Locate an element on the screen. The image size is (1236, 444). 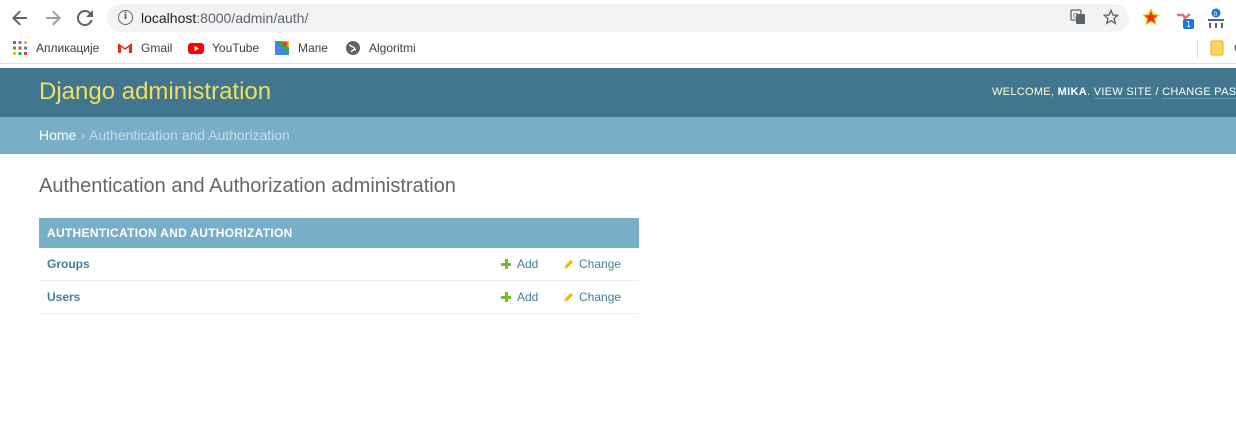
reload-button is located at coordinates (85, 18).